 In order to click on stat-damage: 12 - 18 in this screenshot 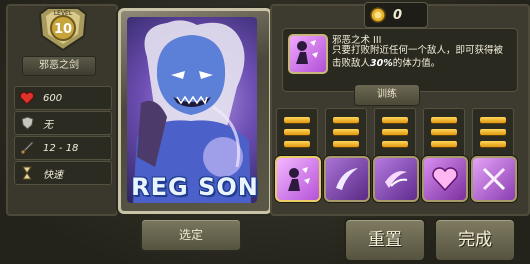, I will do `click(63, 148)`.